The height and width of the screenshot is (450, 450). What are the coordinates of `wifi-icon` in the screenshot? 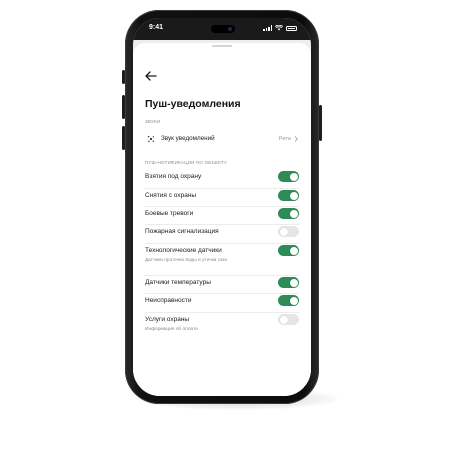 It's located at (279, 28).